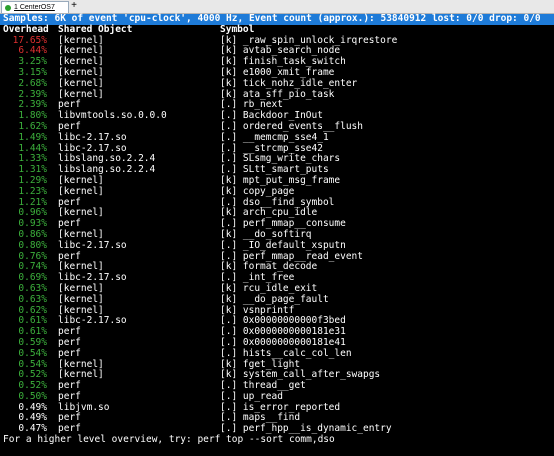  What do you see at coordinates (32, 137) in the screenshot?
I see `overhead-cell: 1.49%` at bounding box center [32, 137].